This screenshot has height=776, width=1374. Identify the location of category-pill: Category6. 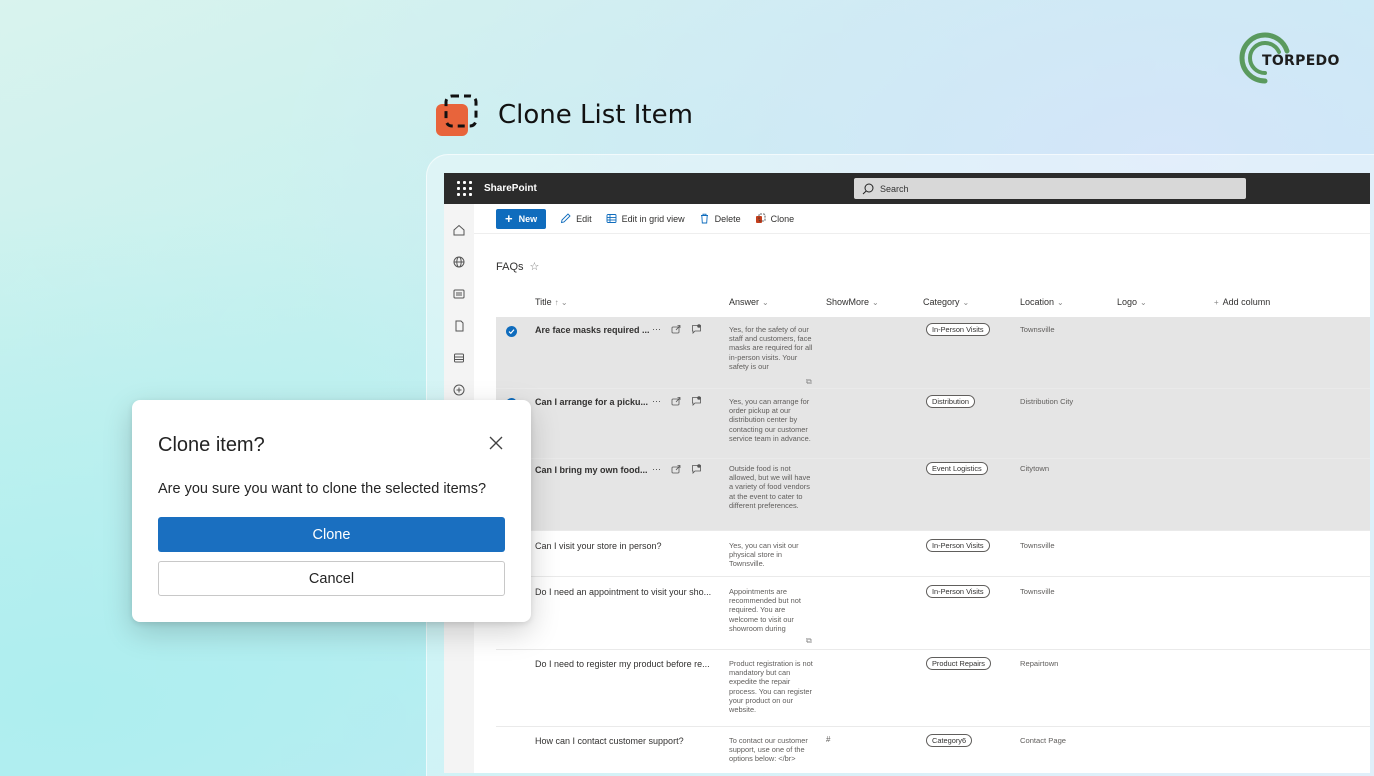
(949, 740).